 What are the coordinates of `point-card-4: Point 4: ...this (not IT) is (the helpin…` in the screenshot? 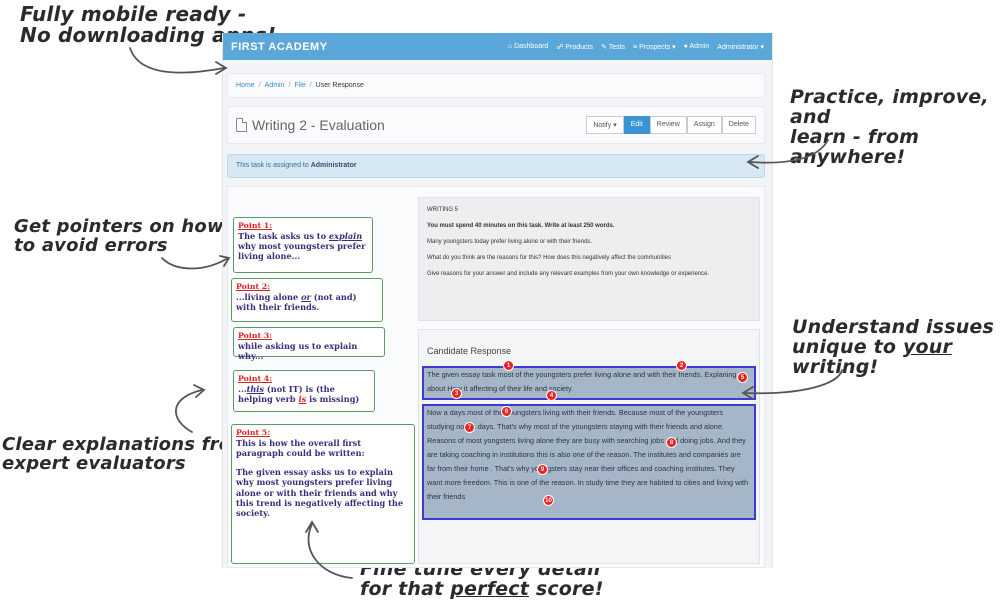 It's located at (304, 391).